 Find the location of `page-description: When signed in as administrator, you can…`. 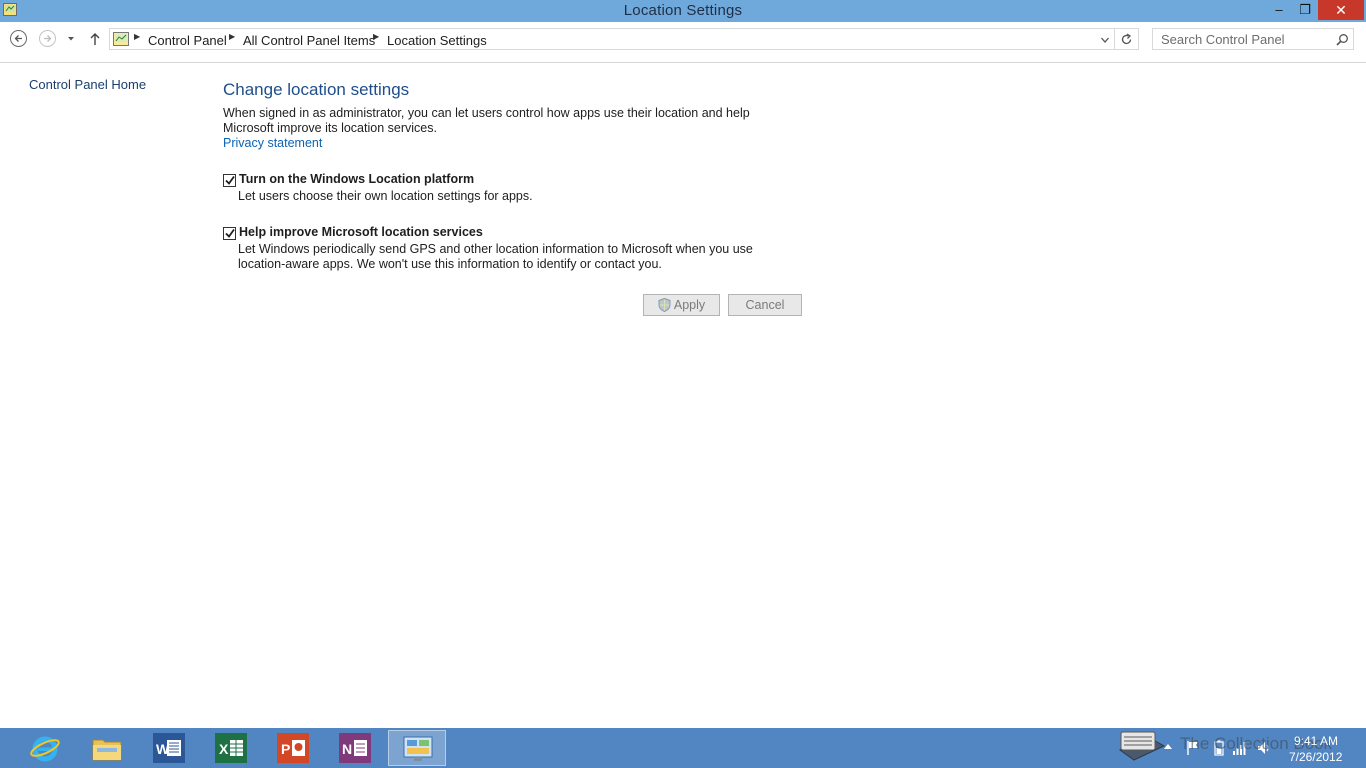

page-description: When signed in as administrator, you can… is located at coordinates (486, 120).